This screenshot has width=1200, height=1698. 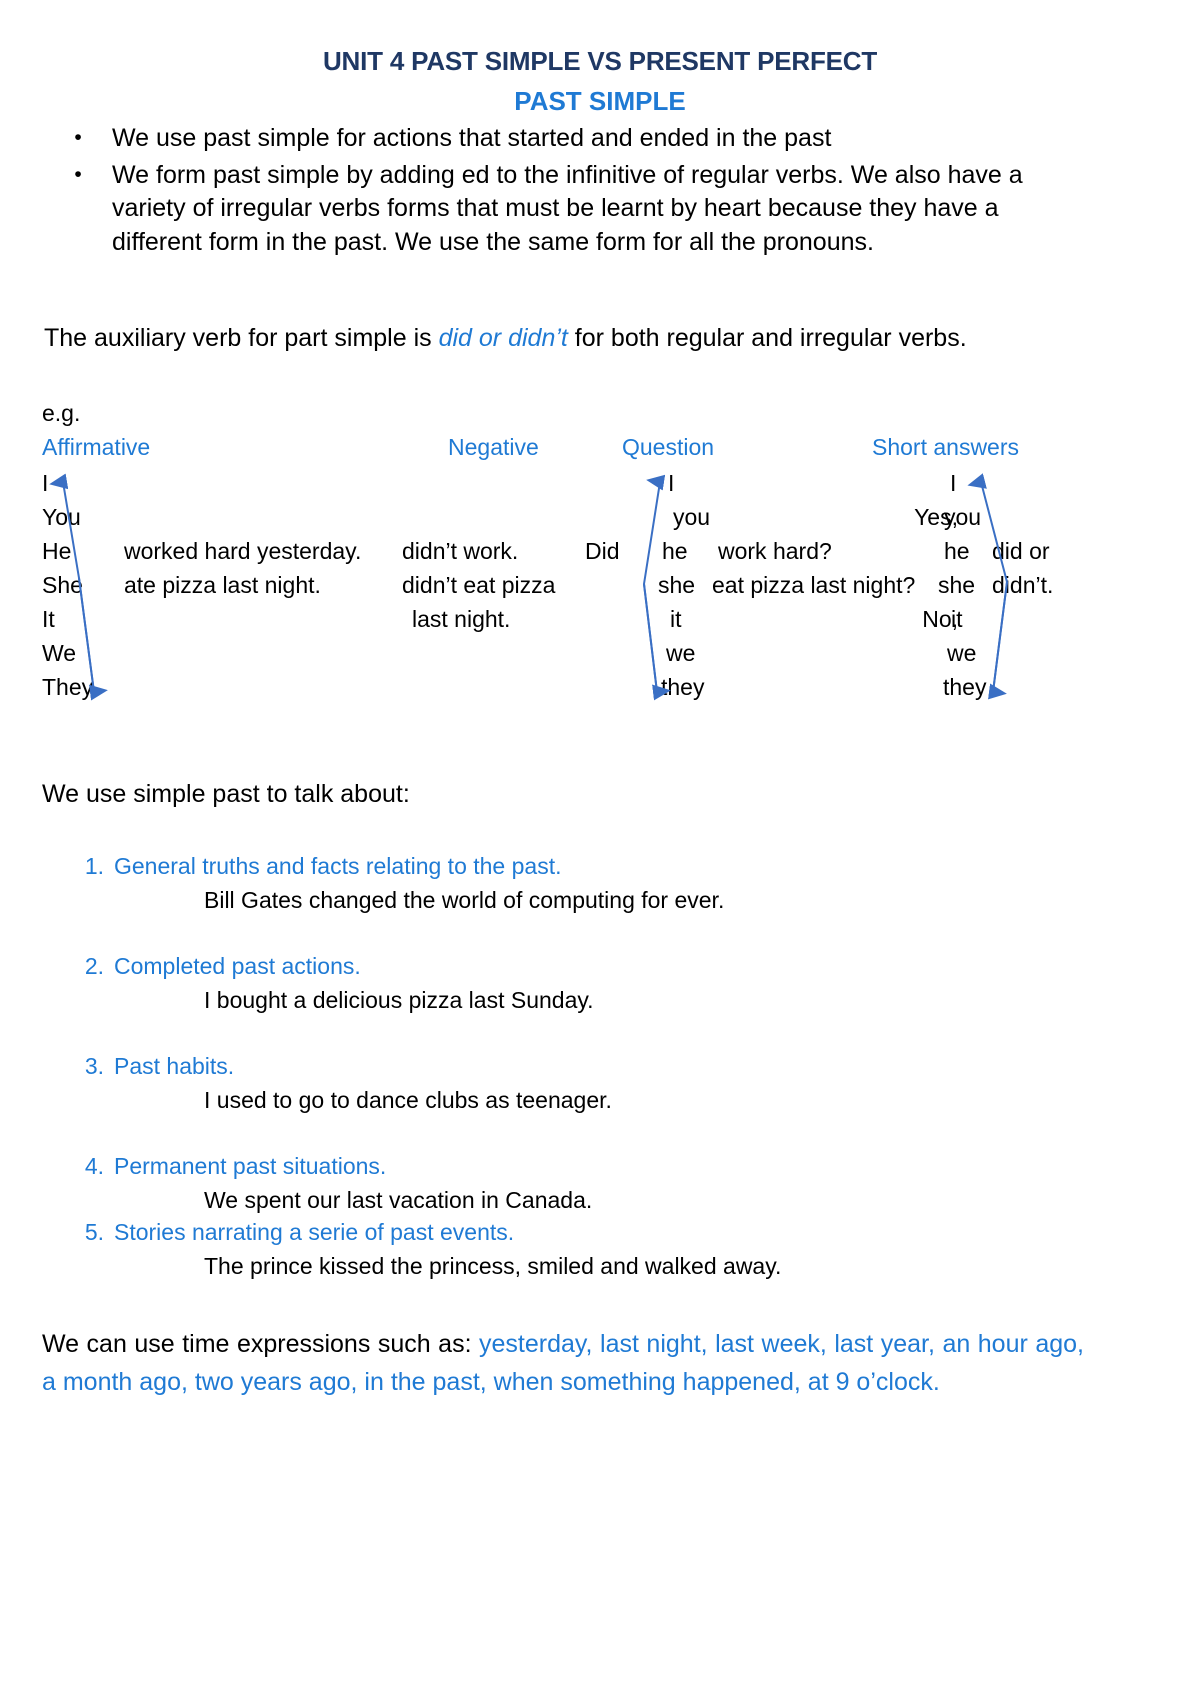 What do you see at coordinates (59, 653) in the screenshot?
I see `pronoun-affirmative: We` at bounding box center [59, 653].